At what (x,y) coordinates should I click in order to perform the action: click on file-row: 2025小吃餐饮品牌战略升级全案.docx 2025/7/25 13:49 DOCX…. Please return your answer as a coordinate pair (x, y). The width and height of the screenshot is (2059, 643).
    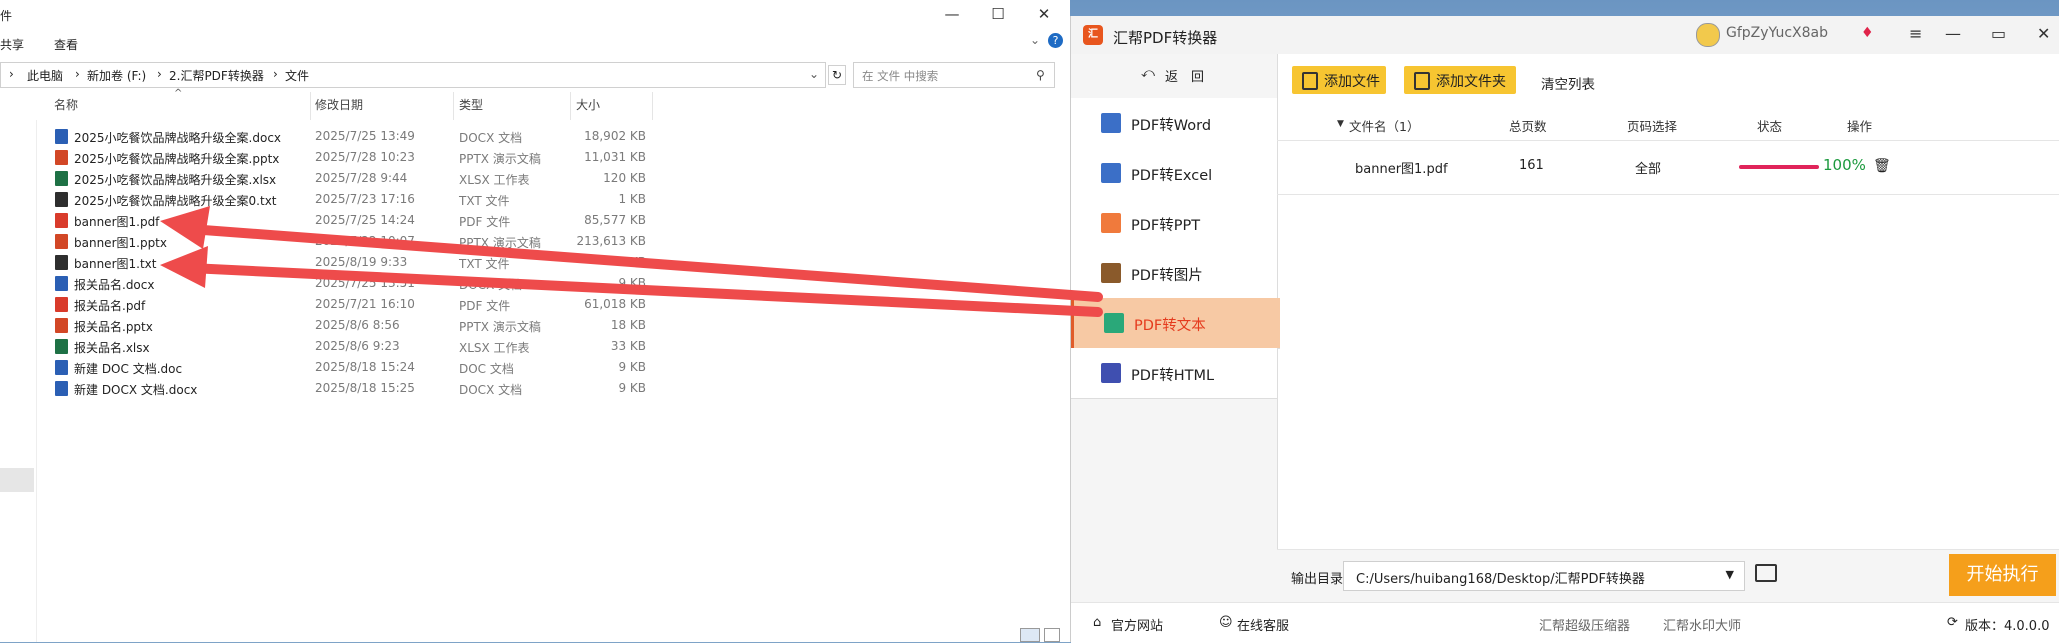
    Looking at the image, I should click on (352, 136).